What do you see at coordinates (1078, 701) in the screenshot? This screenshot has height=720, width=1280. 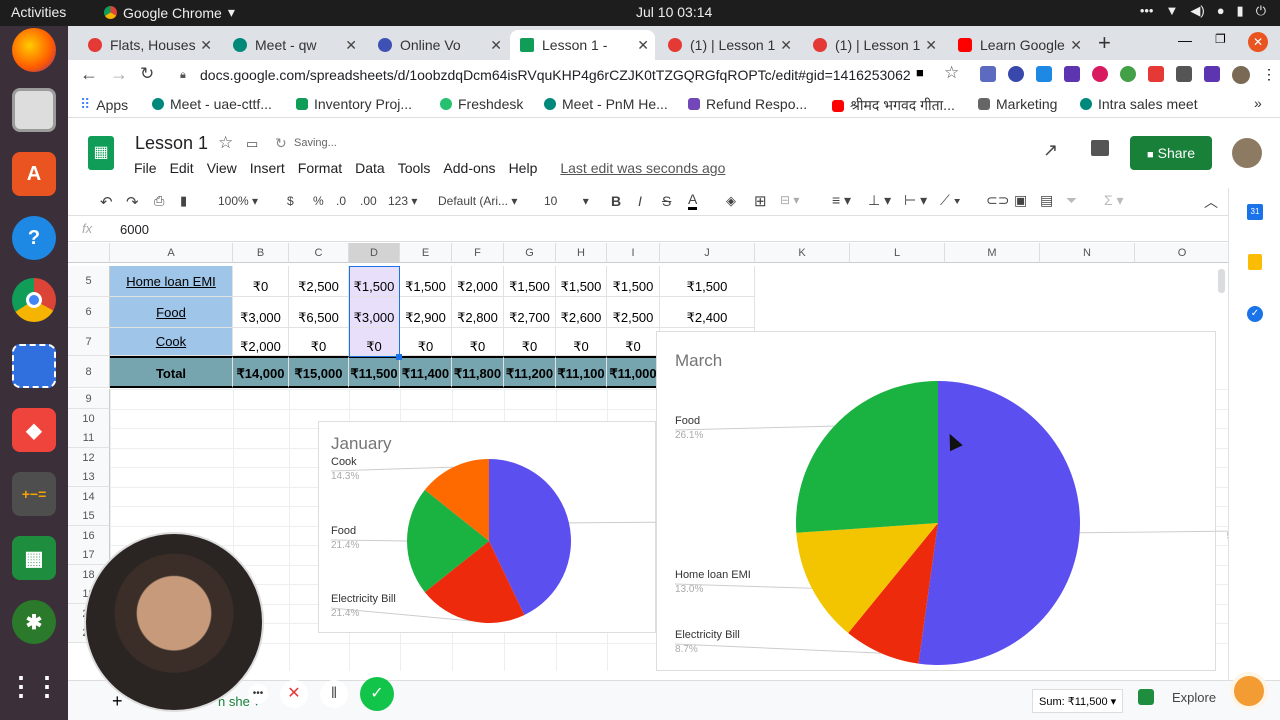 I see `sum-indicator: Sum: ₹11,500 ▾` at bounding box center [1078, 701].